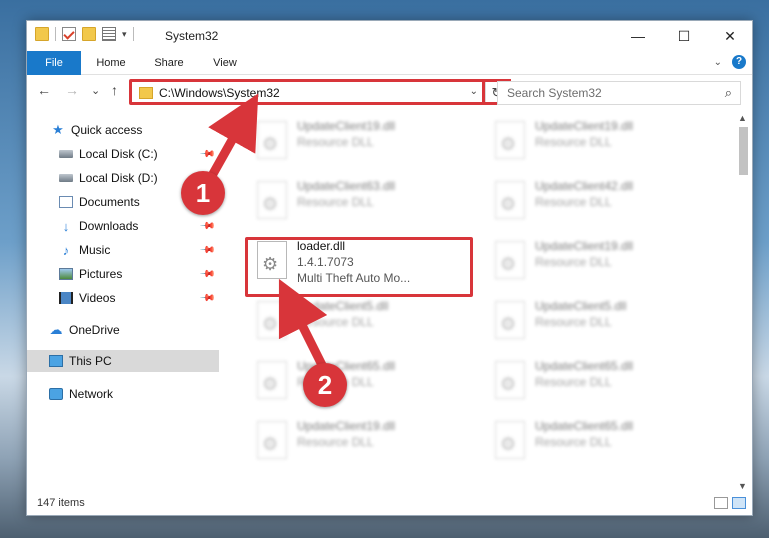 The height and width of the screenshot is (538, 769). Describe the element at coordinates (718, 62) in the screenshot. I see `expand-ribbon-chevron-icon: ⌄` at that location.